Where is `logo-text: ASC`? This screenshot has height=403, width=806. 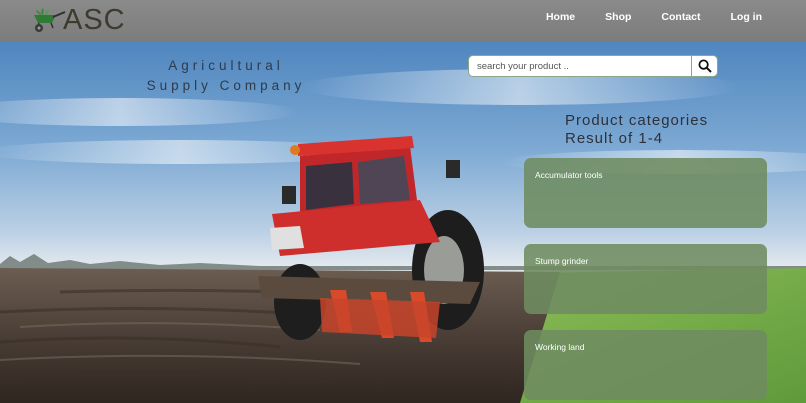
logo-text: ASC is located at coordinates (94, 20).